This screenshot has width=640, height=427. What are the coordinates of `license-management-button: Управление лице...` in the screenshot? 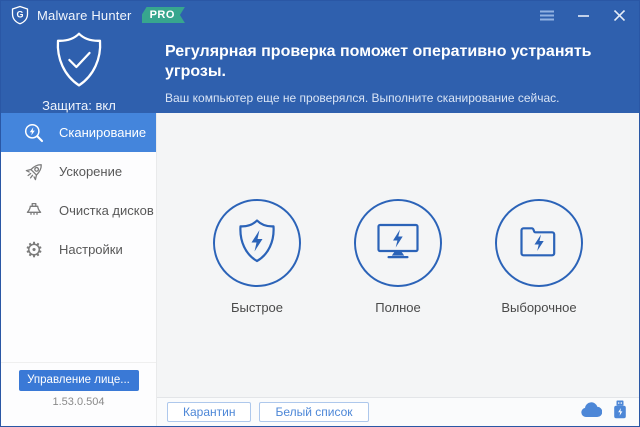 It's located at (78, 380).